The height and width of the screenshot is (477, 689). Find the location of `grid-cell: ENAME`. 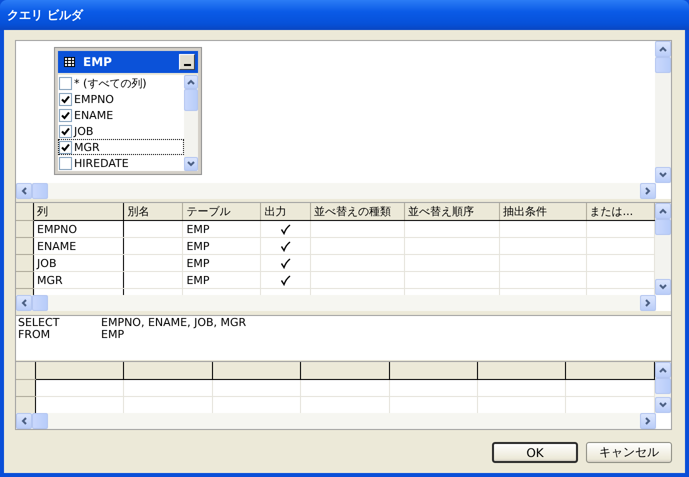

grid-cell: ENAME is located at coordinates (79, 246).